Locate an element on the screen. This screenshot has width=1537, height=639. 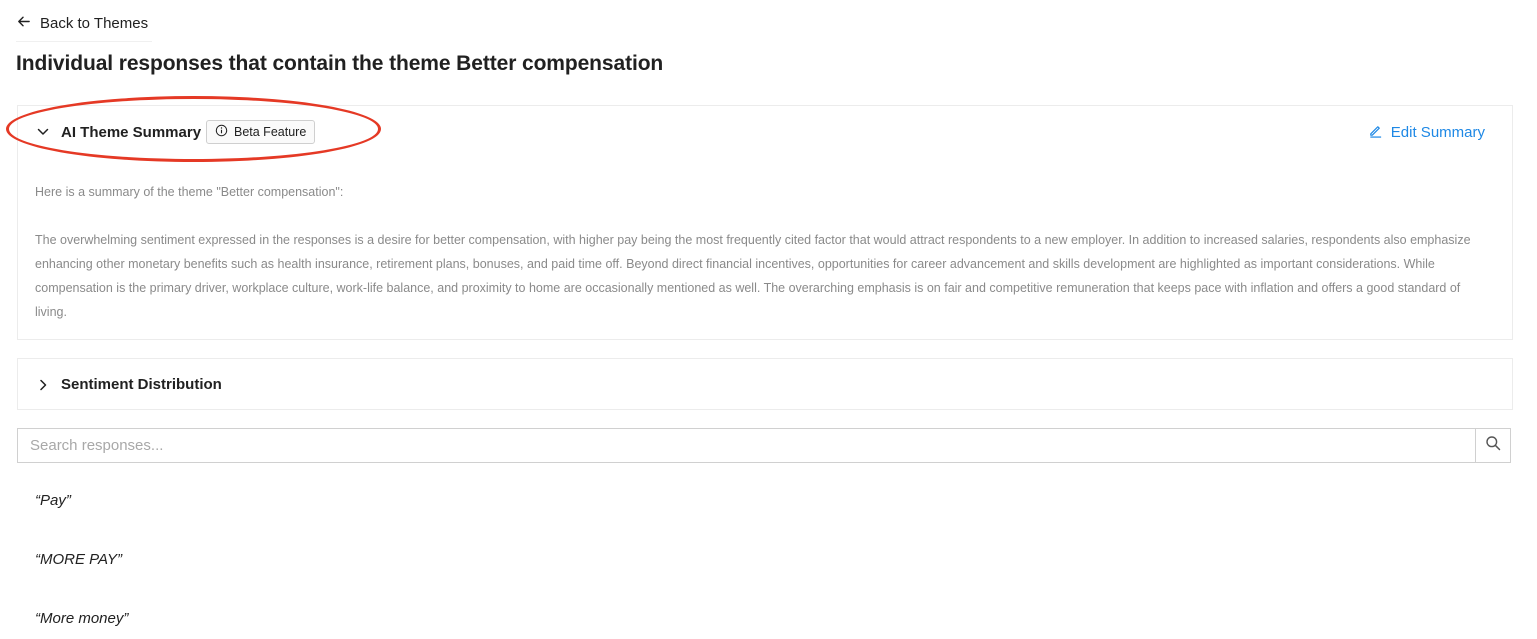
sentiment-distribution-title: Sentiment Distribution is located at coordinates (141, 384).